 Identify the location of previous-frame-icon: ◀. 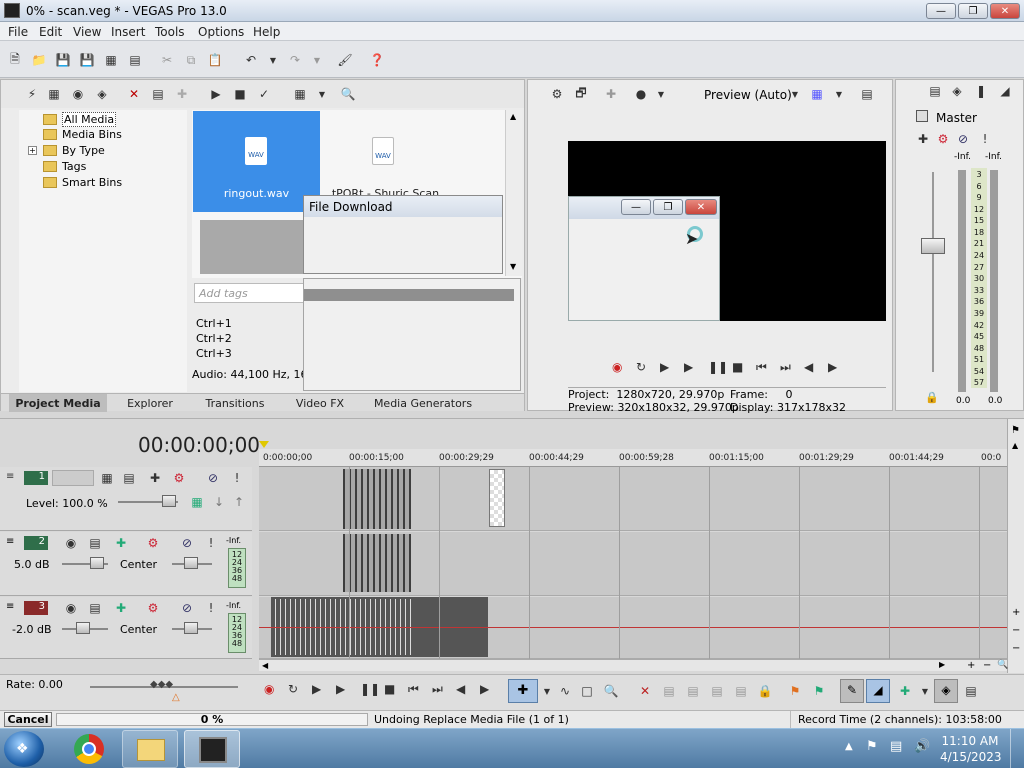
(460, 689).